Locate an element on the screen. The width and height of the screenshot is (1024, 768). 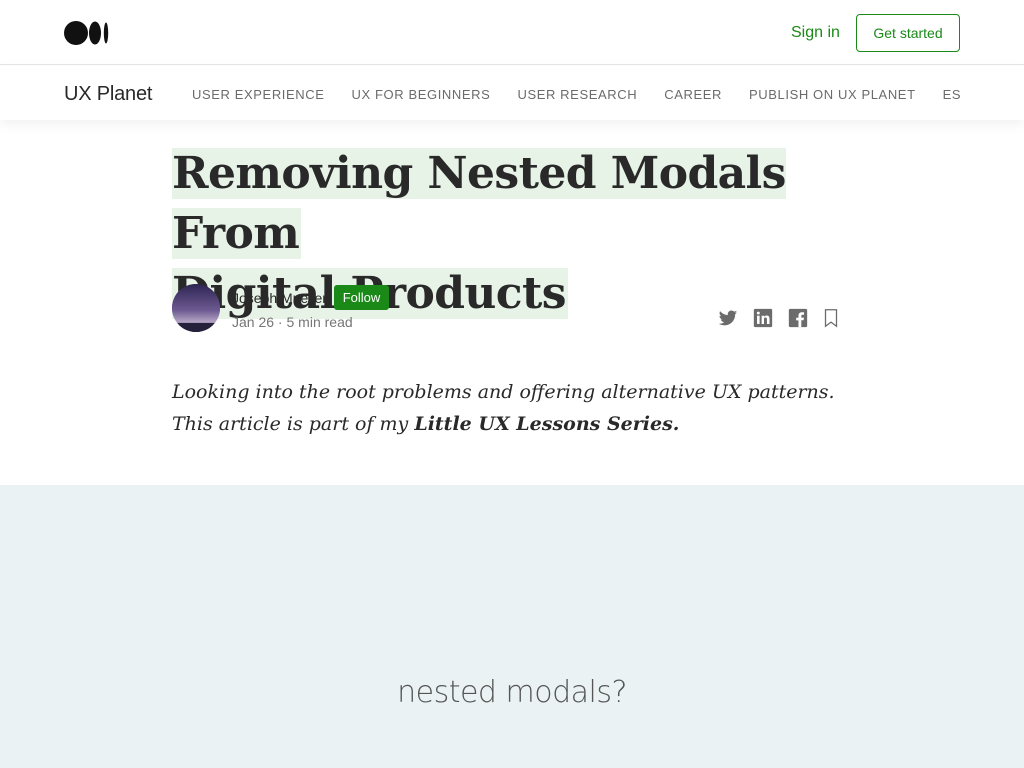
subtitle-line-2-text: This article is part of my is located at coordinates (293, 424).